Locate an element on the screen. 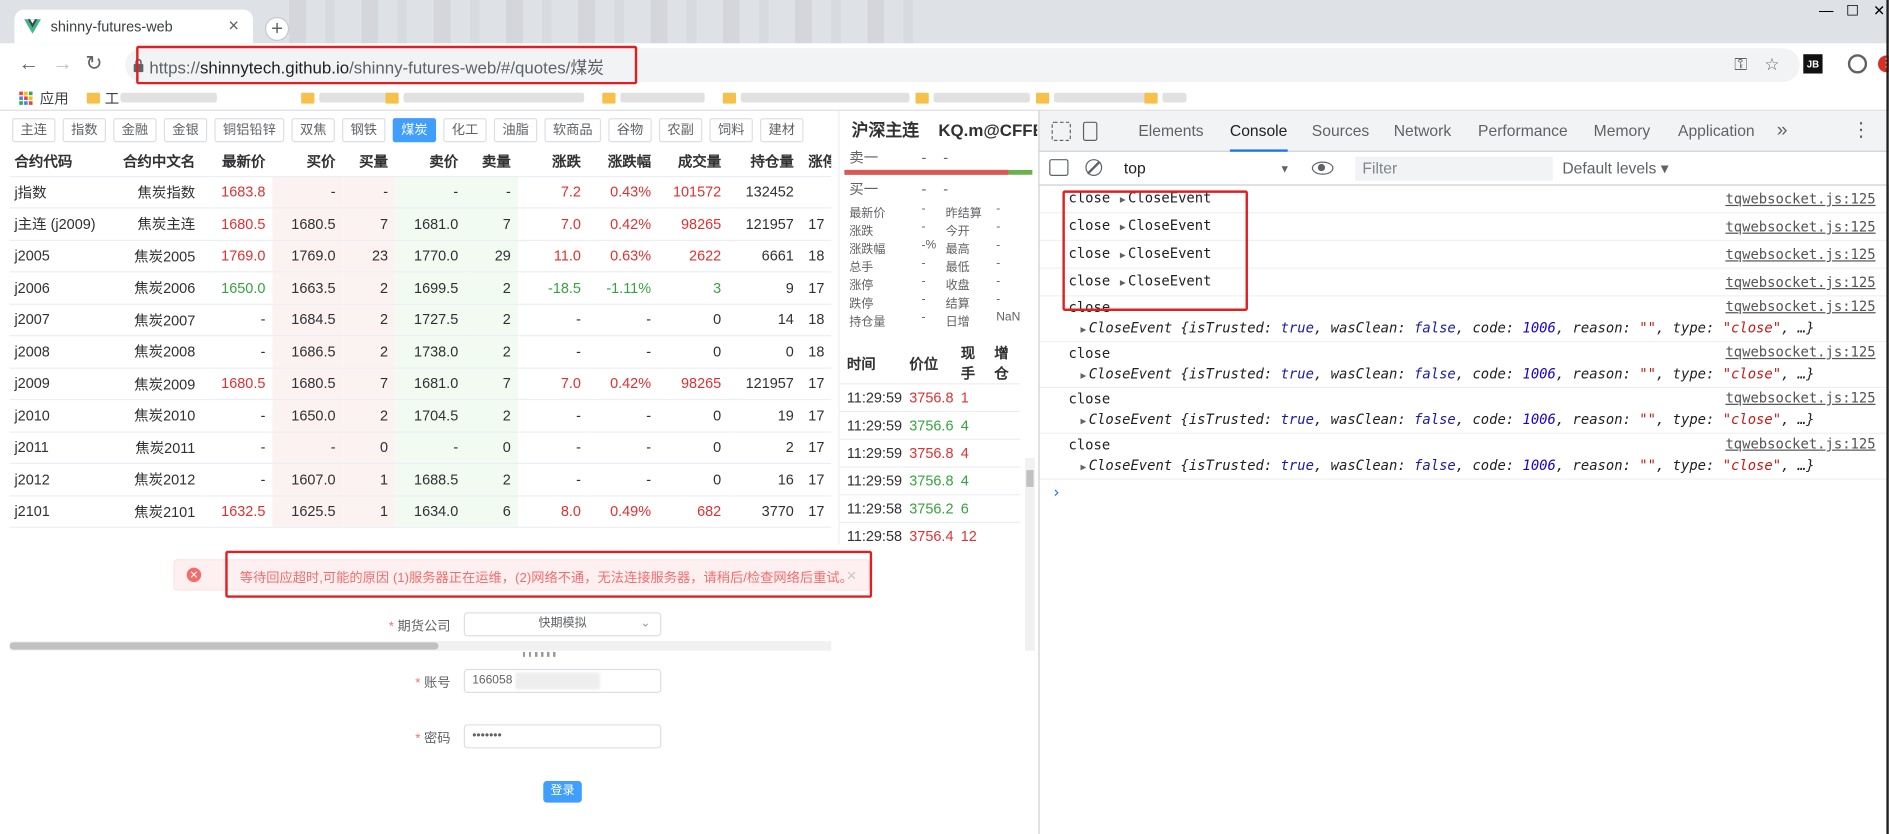 This screenshot has width=1889, height=834. quote-row: j2011 焦炭2011- -0-0- -0 2 17 is located at coordinates (420, 447).